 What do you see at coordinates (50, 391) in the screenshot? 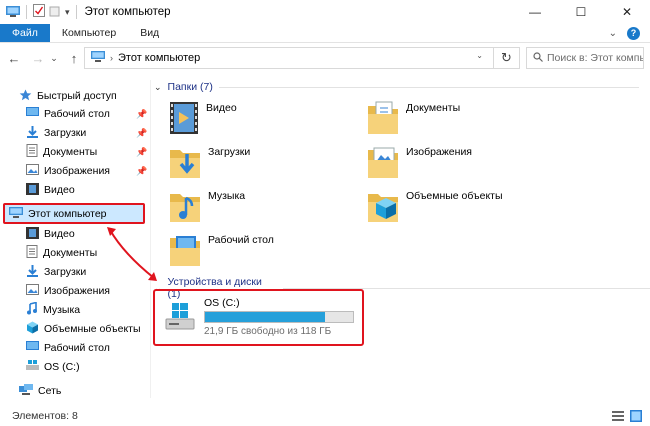
I see `nav-network-label: Сеть` at bounding box center [50, 391].